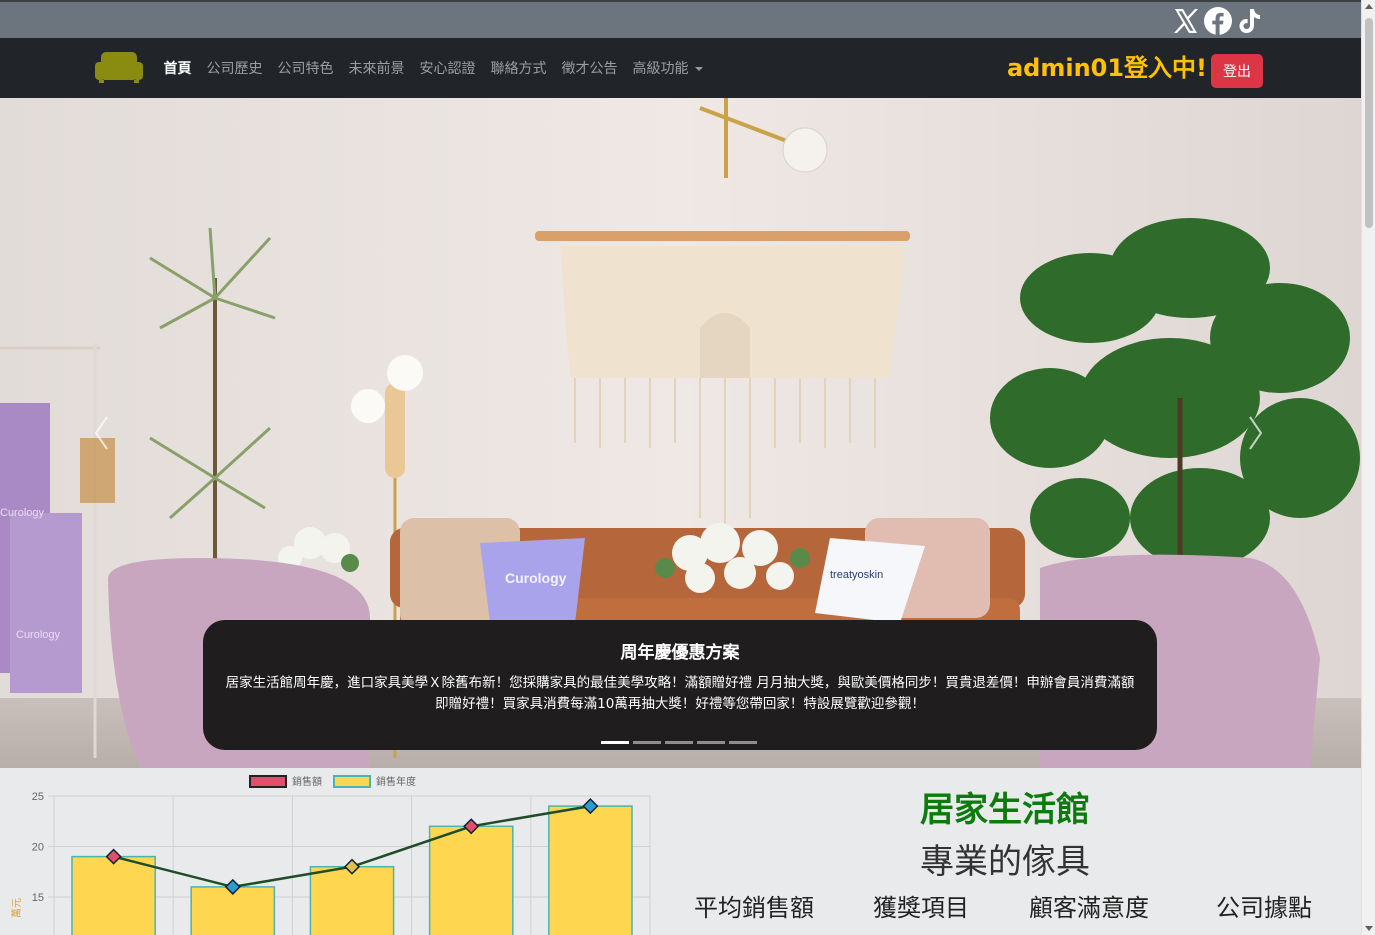 The image size is (1375, 935). I want to click on scroll-down-icon, so click(1369, 928).